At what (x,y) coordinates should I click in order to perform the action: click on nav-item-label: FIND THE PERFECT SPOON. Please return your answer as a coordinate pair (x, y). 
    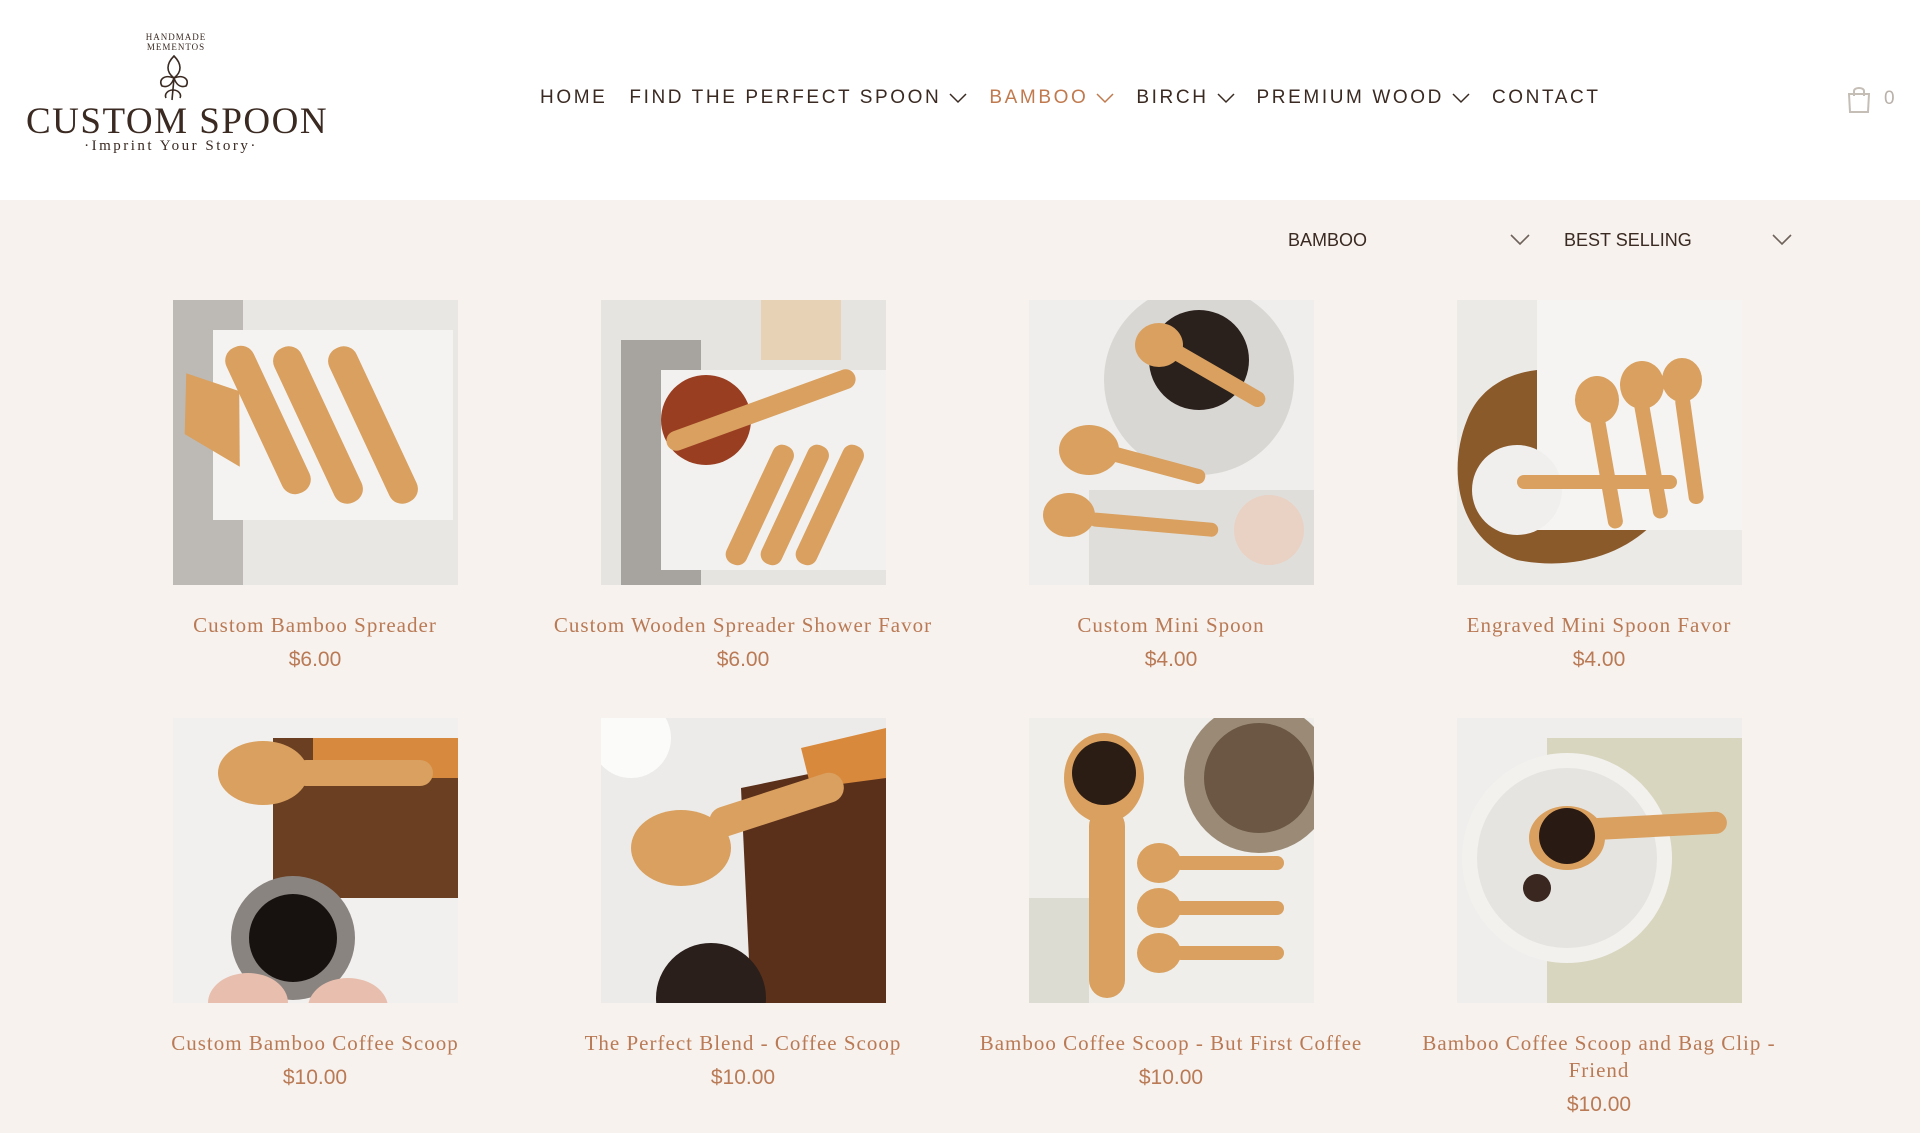
    Looking at the image, I should click on (785, 97).